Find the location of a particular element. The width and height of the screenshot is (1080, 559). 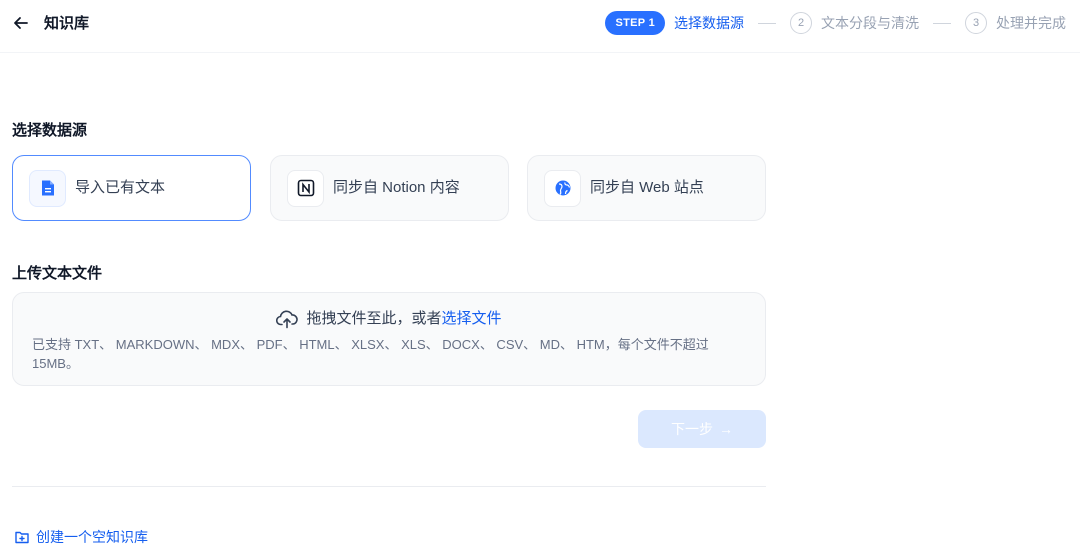

step2-label: 文本分段与清洗 is located at coordinates (870, 23).